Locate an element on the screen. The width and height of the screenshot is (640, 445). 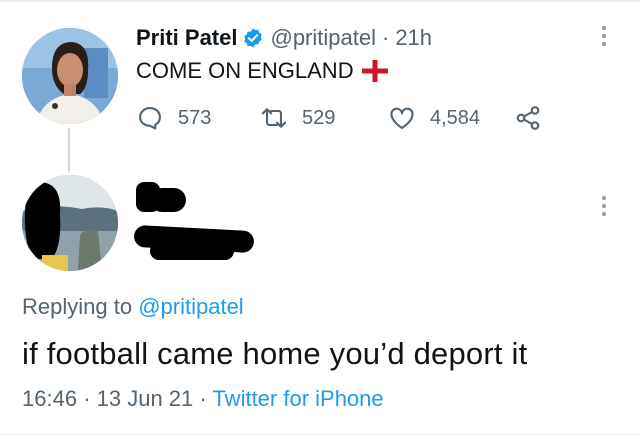
heart-icon is located at coordinates (402, 118).